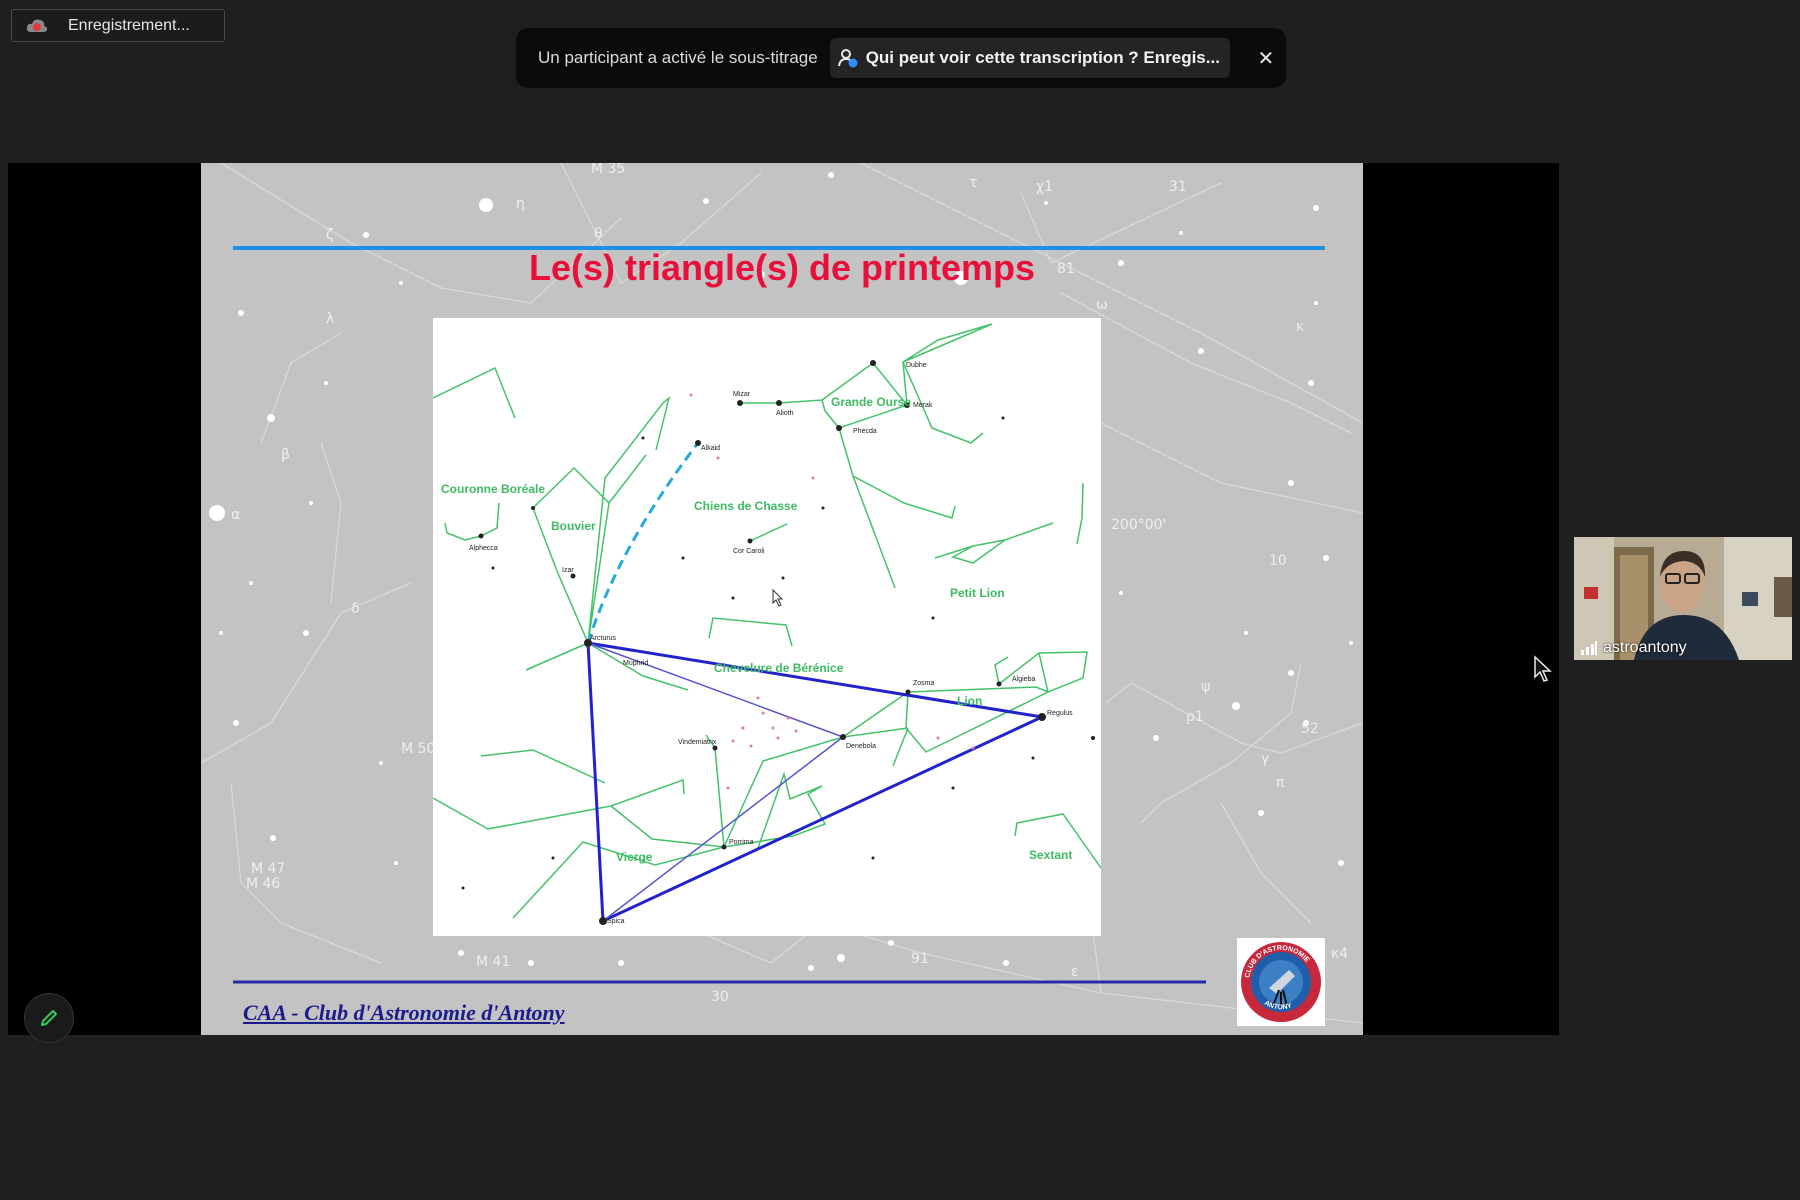  I want to click on cloud-record-icon, so click(37, 25).